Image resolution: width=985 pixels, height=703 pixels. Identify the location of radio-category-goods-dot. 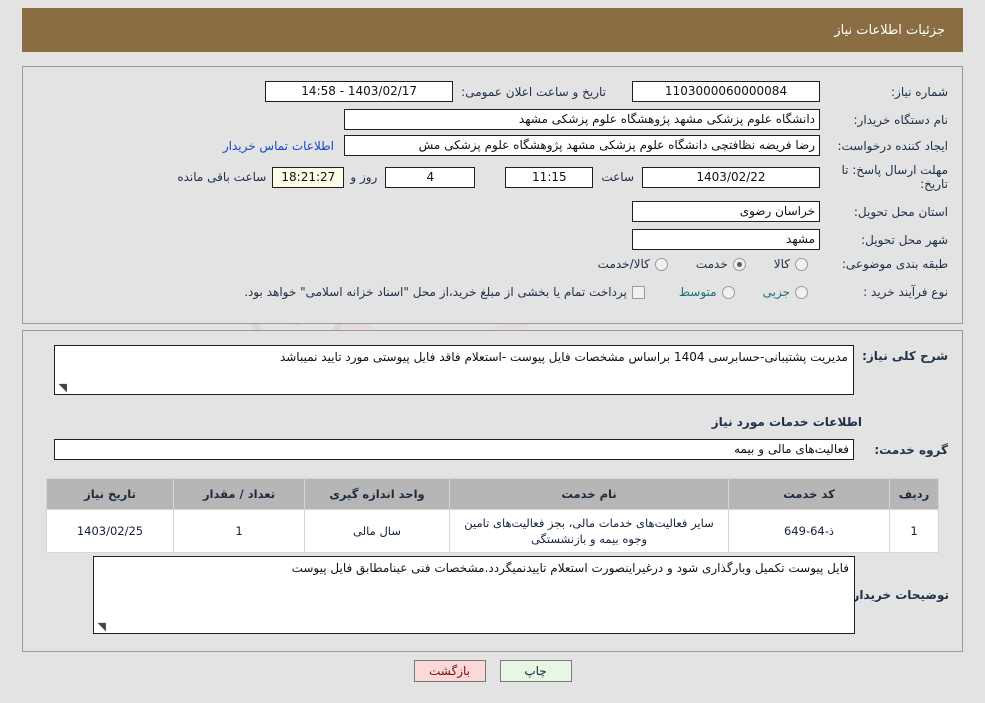
(801, 264).